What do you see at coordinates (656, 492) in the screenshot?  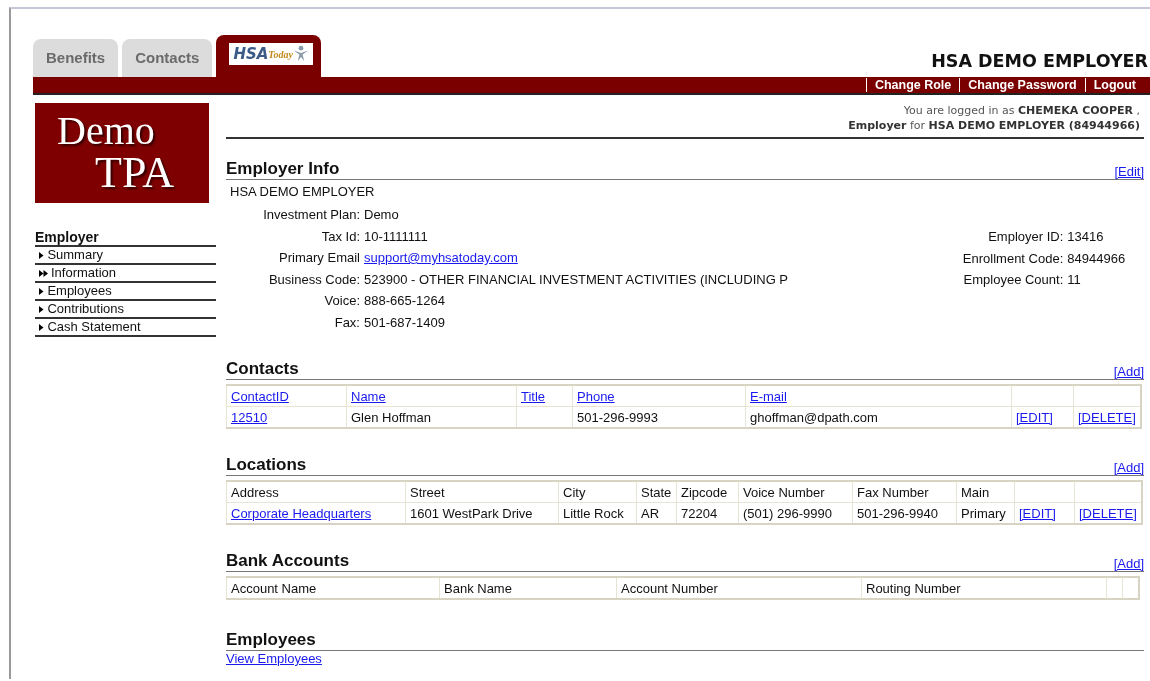 I see `column-header: State` at bounding box center [656, 492].